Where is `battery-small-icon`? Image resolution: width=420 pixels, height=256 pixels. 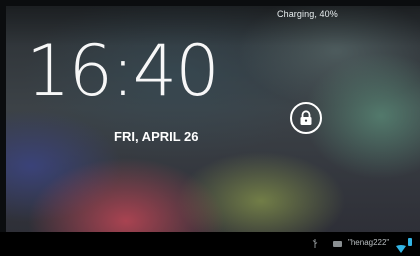
battery-small-icon is located at coordinates (337, 244).